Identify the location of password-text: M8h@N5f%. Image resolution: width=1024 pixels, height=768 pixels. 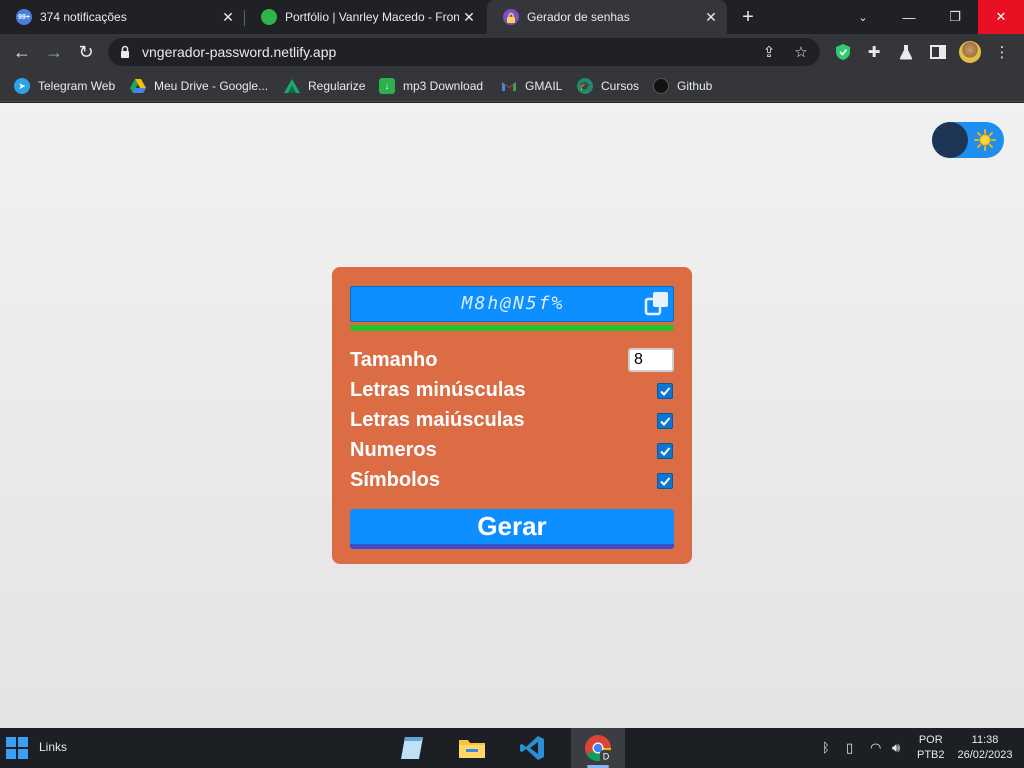
(513, 303).